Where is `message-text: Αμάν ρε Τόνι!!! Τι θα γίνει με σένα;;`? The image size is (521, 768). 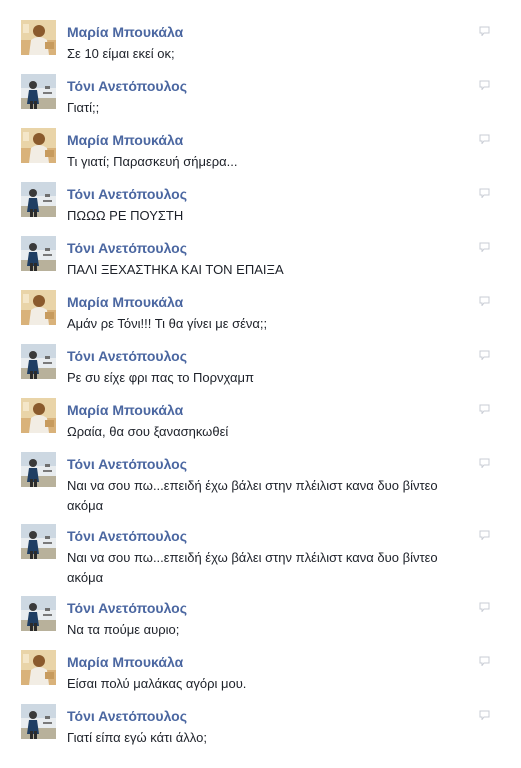
message-text: Αμάν ρε Τόνι!!! Τι θα γίνει με σένα;; is located at coordinates (167, 323).